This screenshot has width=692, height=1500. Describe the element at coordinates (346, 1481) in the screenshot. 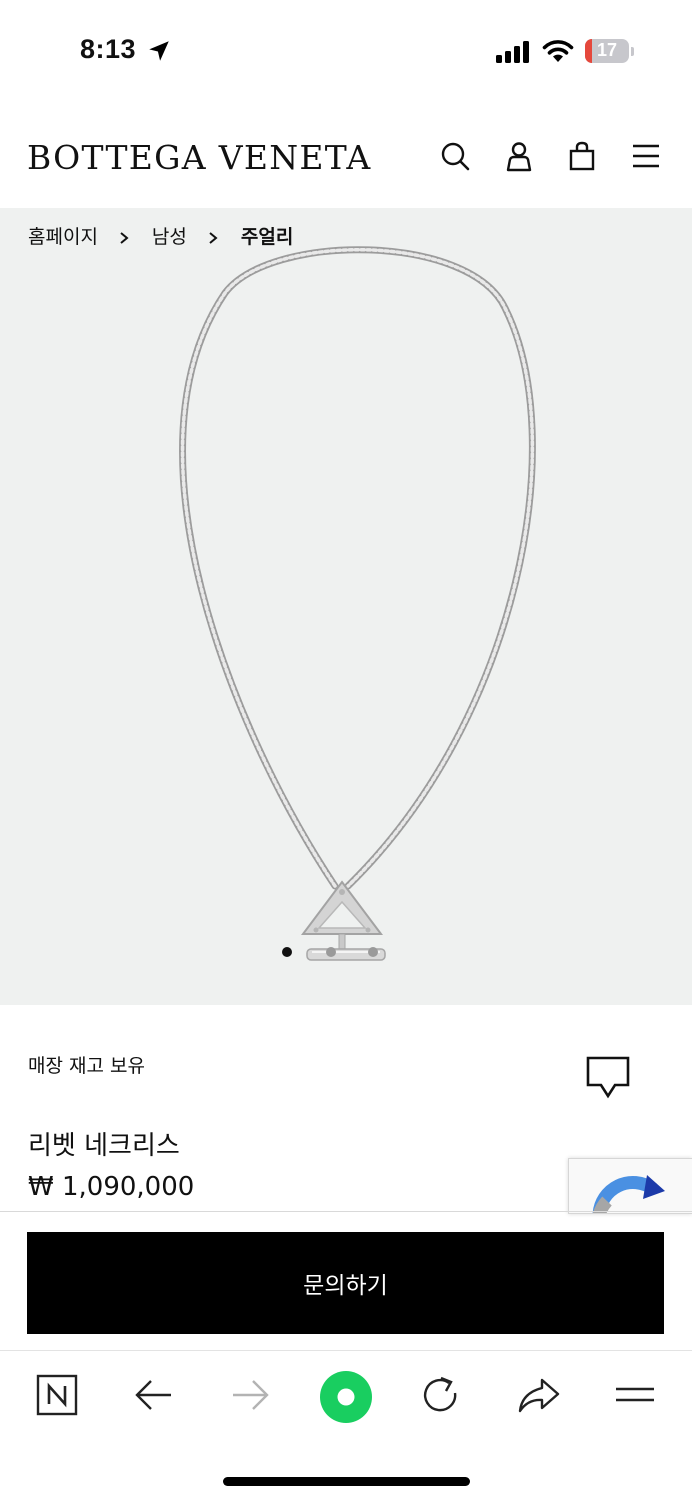

I see `home-indicator` at that location.